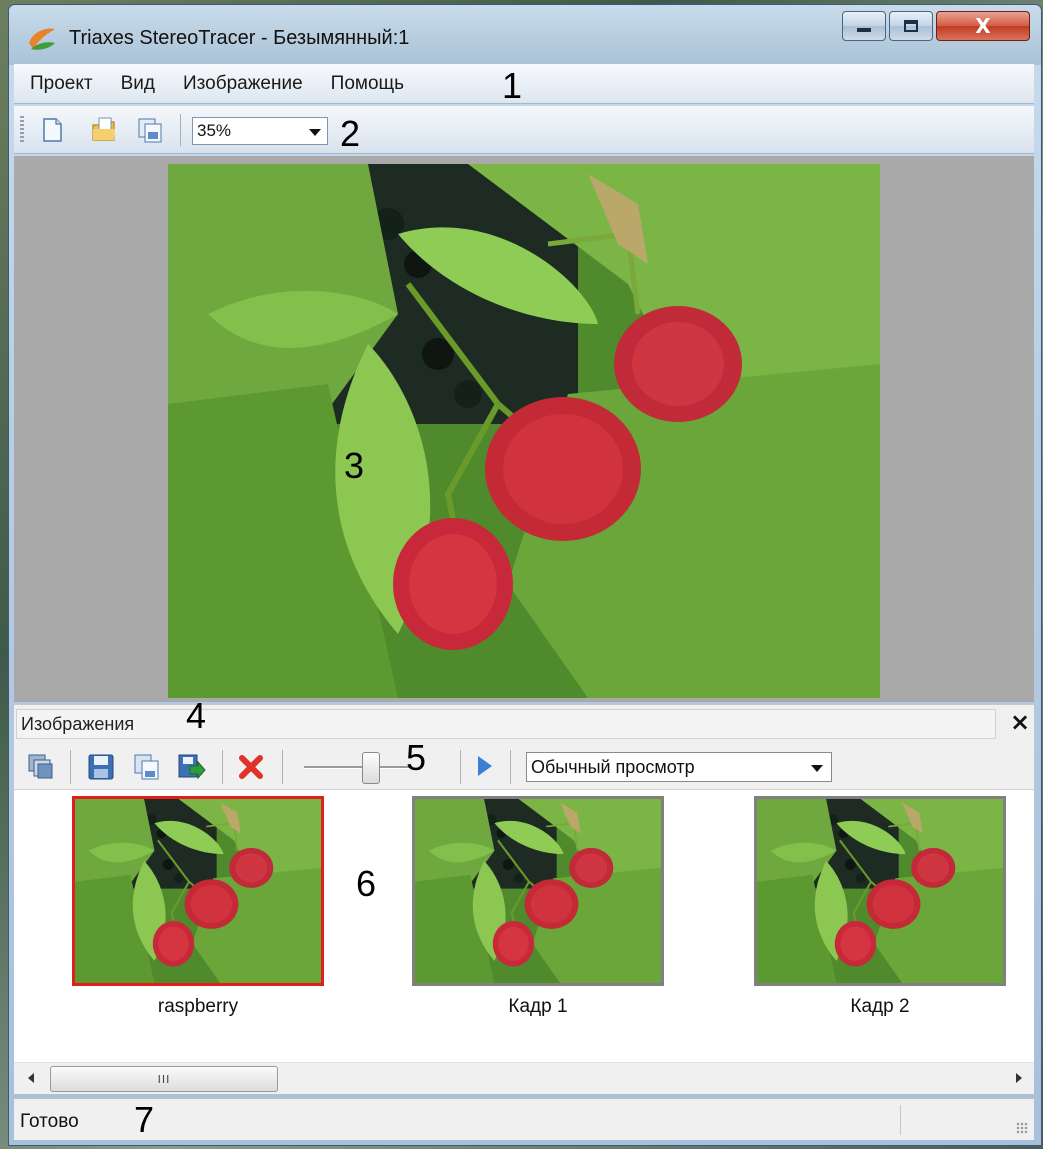 Image resolution: width=1043 pixels, height=1149 pixels. I want to click on menu-image: Изображение, so click(243, 84).